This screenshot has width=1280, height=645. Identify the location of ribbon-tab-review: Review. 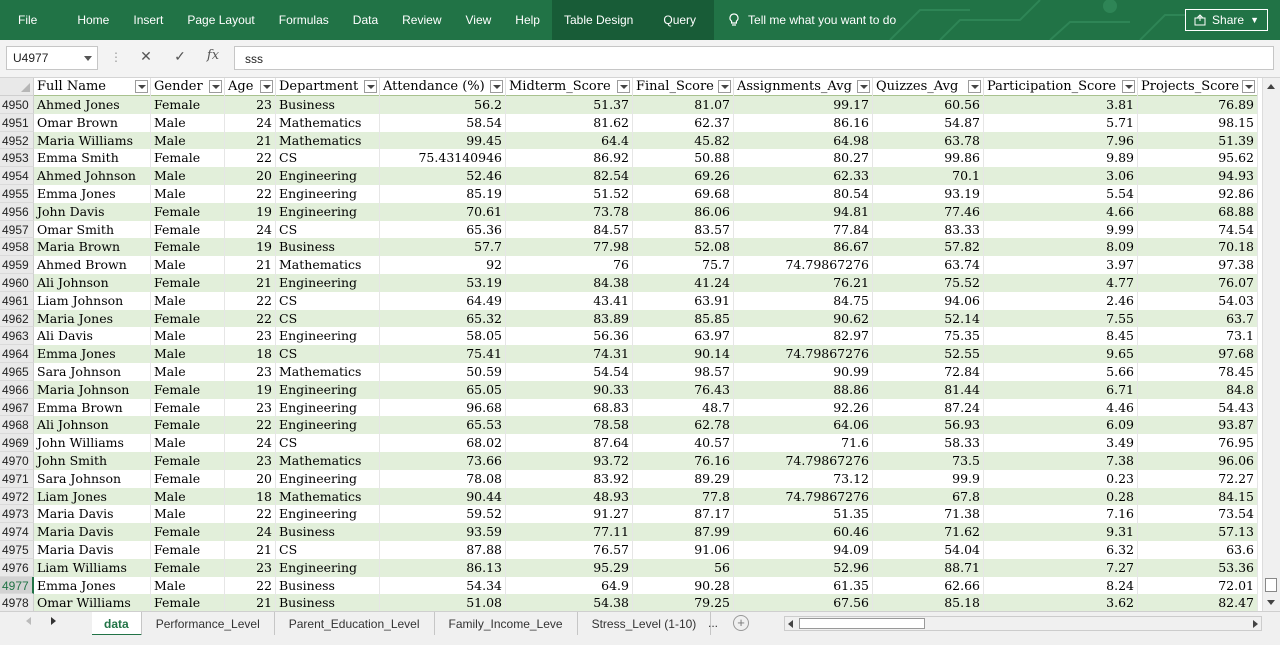
(421, 20).